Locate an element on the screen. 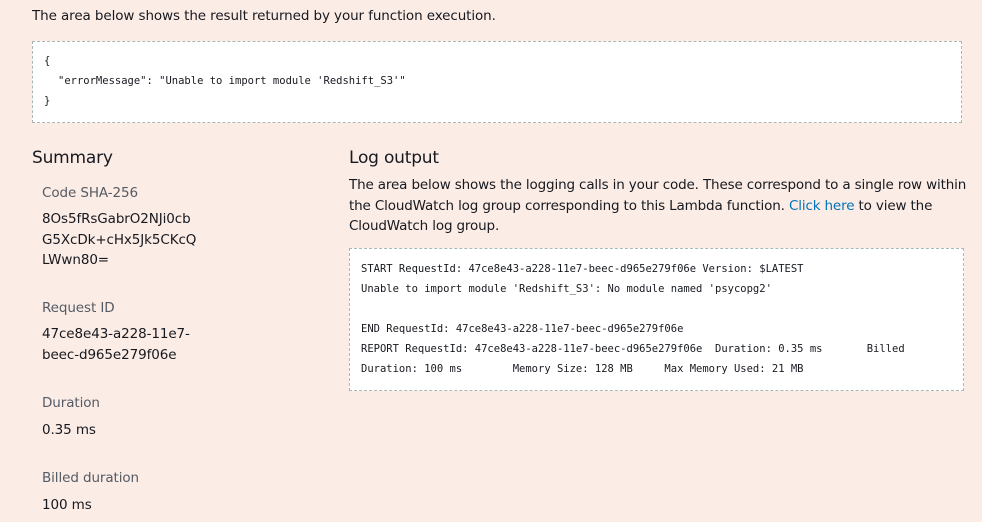  cloudwatch-log-link: Click here is located at coordinates (822, 206).